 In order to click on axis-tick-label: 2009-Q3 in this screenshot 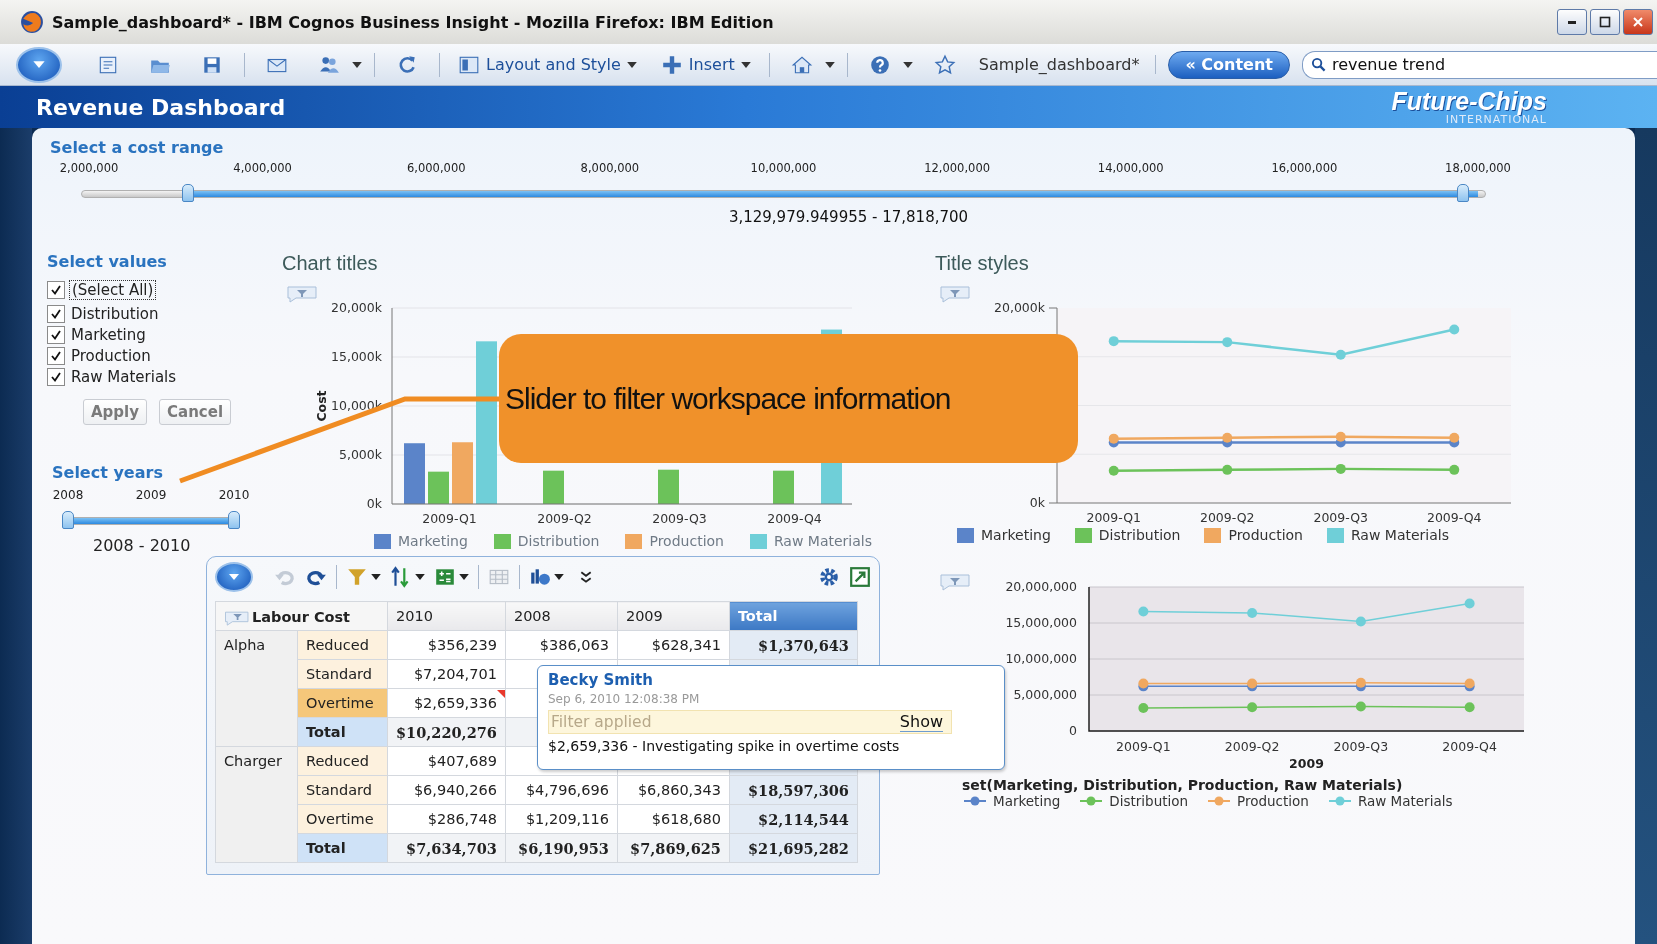, I will do `click(1361, 746)`.